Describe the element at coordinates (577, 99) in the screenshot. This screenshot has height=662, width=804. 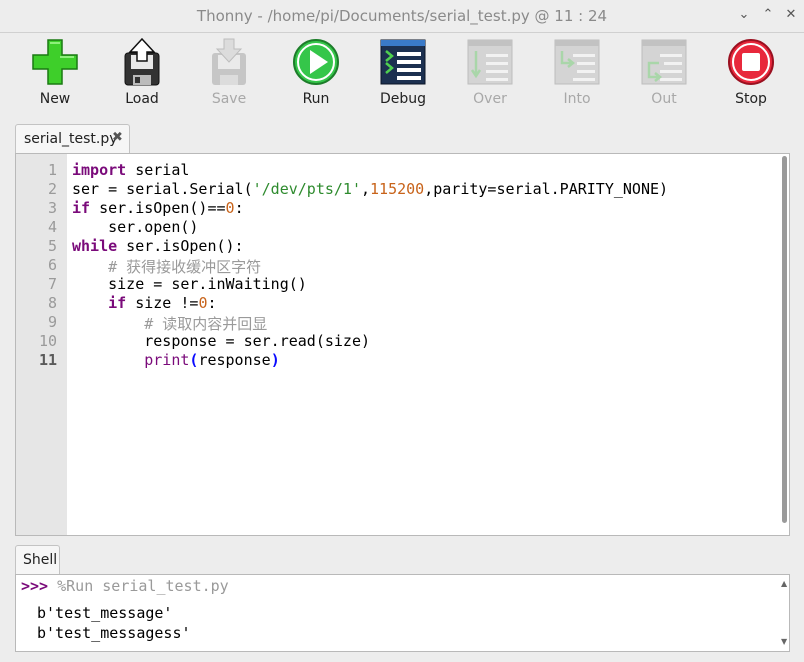
I see `step-into-label: Into` at that location.